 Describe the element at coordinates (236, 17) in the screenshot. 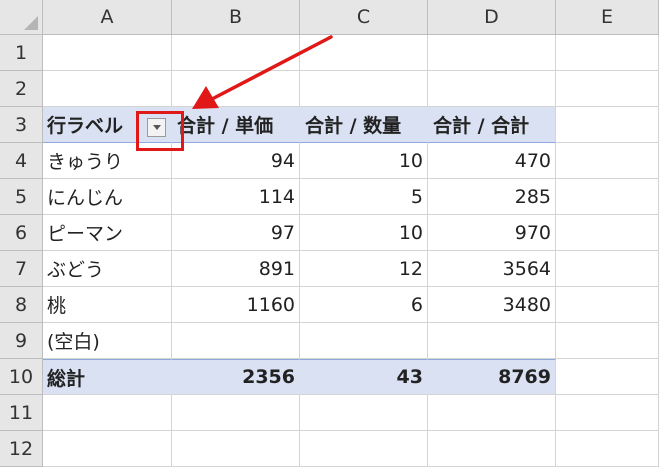

I see `column-header-b: B` at that location.